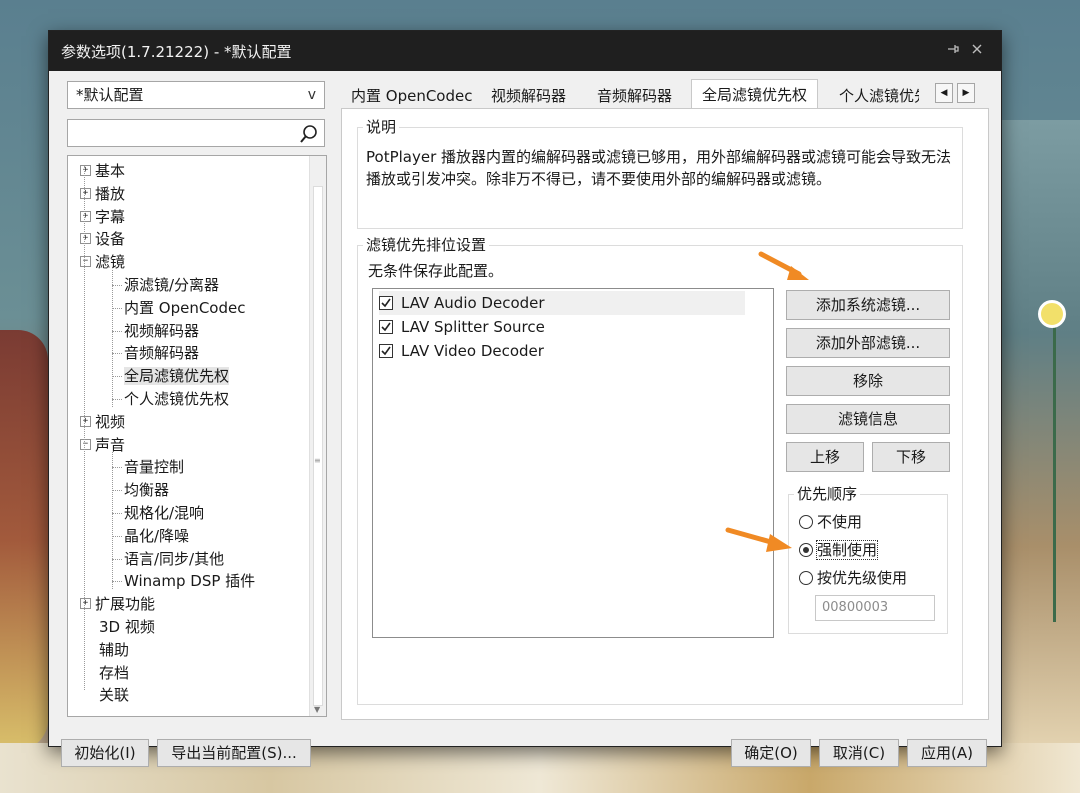 The width and height of the screenshot is (1080, 793). What do you see at coordinates (318, 446) in the screenshot?
I see `tree-scrollbar-thumb` at bounding box center [318, 446].